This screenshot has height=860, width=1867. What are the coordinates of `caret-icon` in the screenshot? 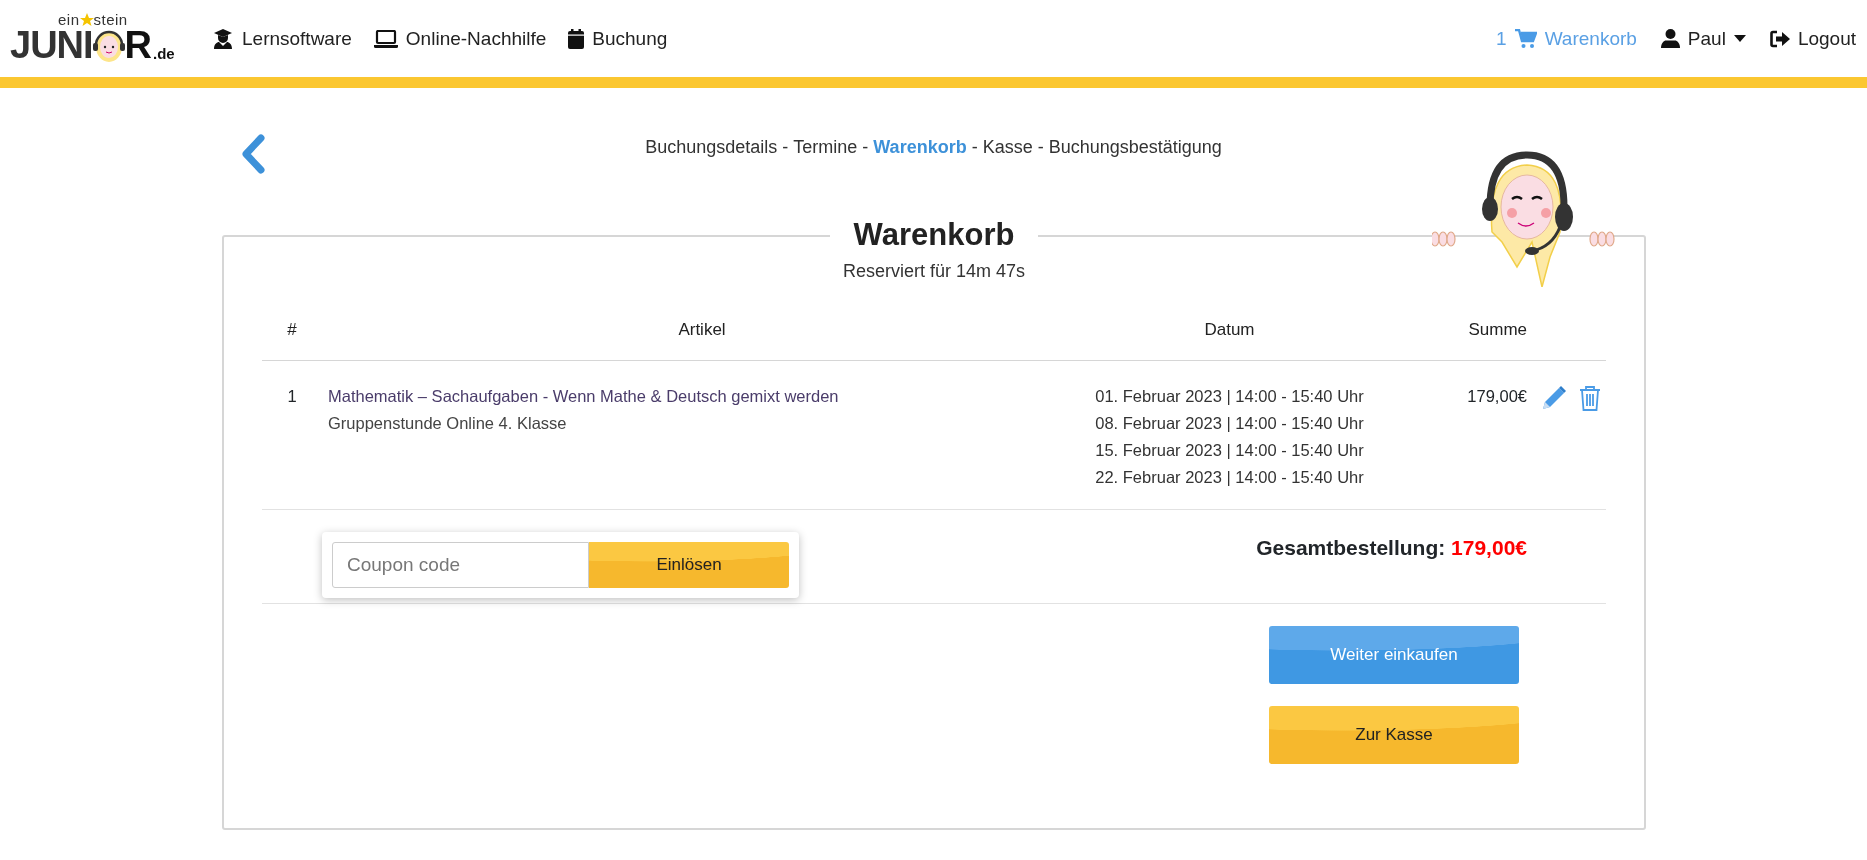 It's located at (1739, 38).